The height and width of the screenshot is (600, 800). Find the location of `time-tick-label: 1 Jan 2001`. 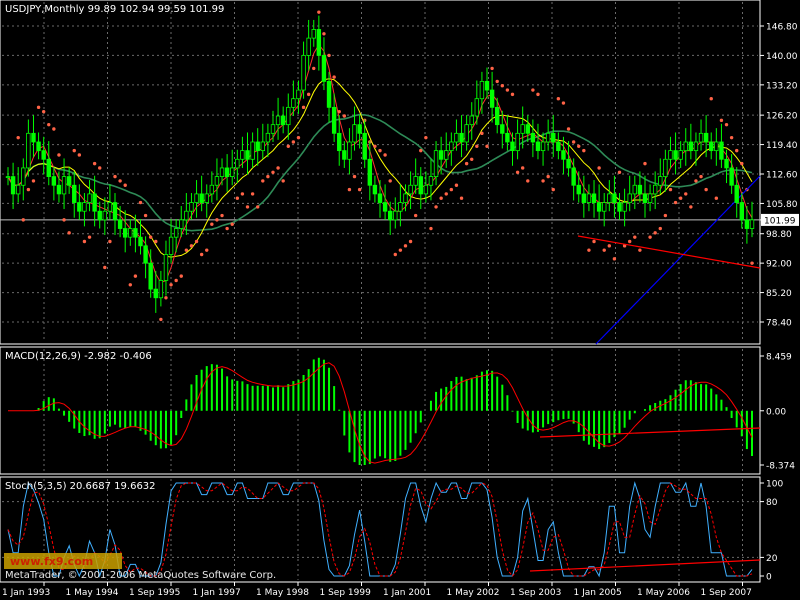

time-tick-label: 1 Jan 2001 is located at coordinates (407, 593).